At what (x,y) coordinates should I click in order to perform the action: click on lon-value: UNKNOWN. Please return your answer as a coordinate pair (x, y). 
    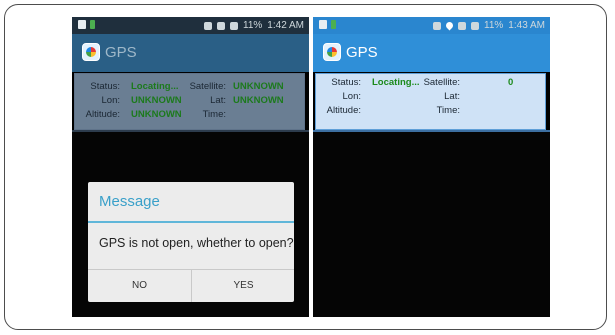
    Looking at the image, I should click on (156, 100).